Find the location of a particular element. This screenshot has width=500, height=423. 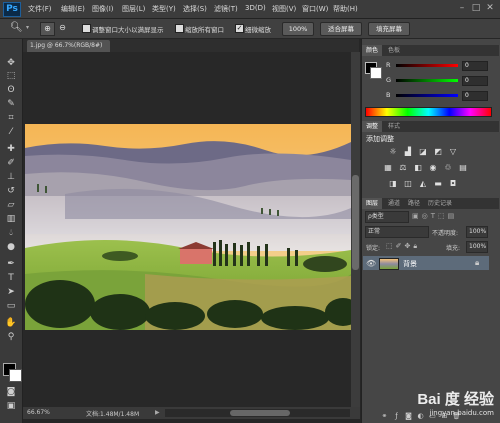

stamp-icon: ⊥ is located at coordinates (11, 177).